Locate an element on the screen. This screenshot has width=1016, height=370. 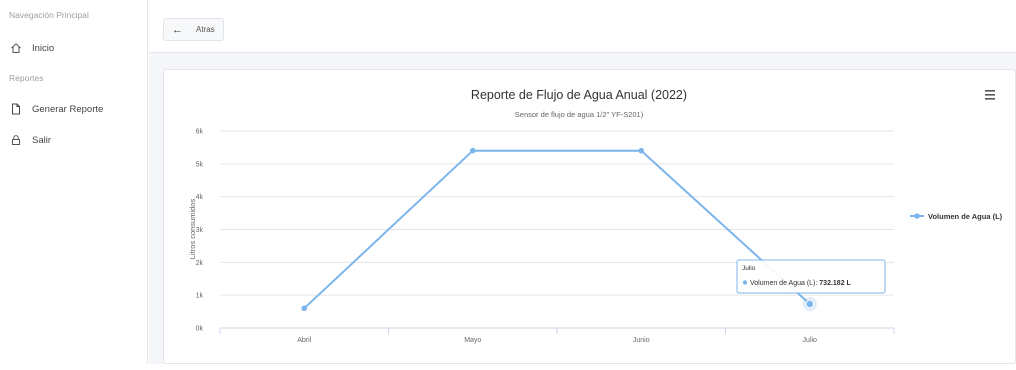
tooltip-value: 732.182 L is located at coordinates (835, 283).